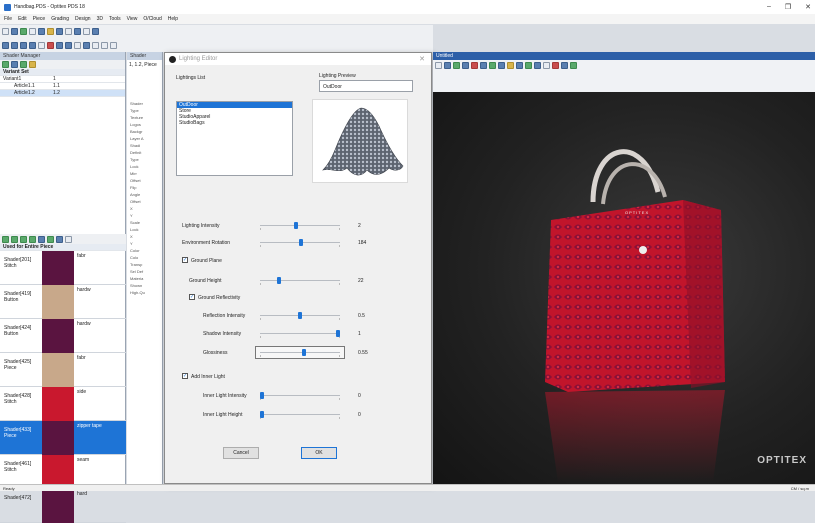  What do you see at coordinates (300, 281) in the screenshot?
I see `ground-height-slider` at bounding box center [300, 281].